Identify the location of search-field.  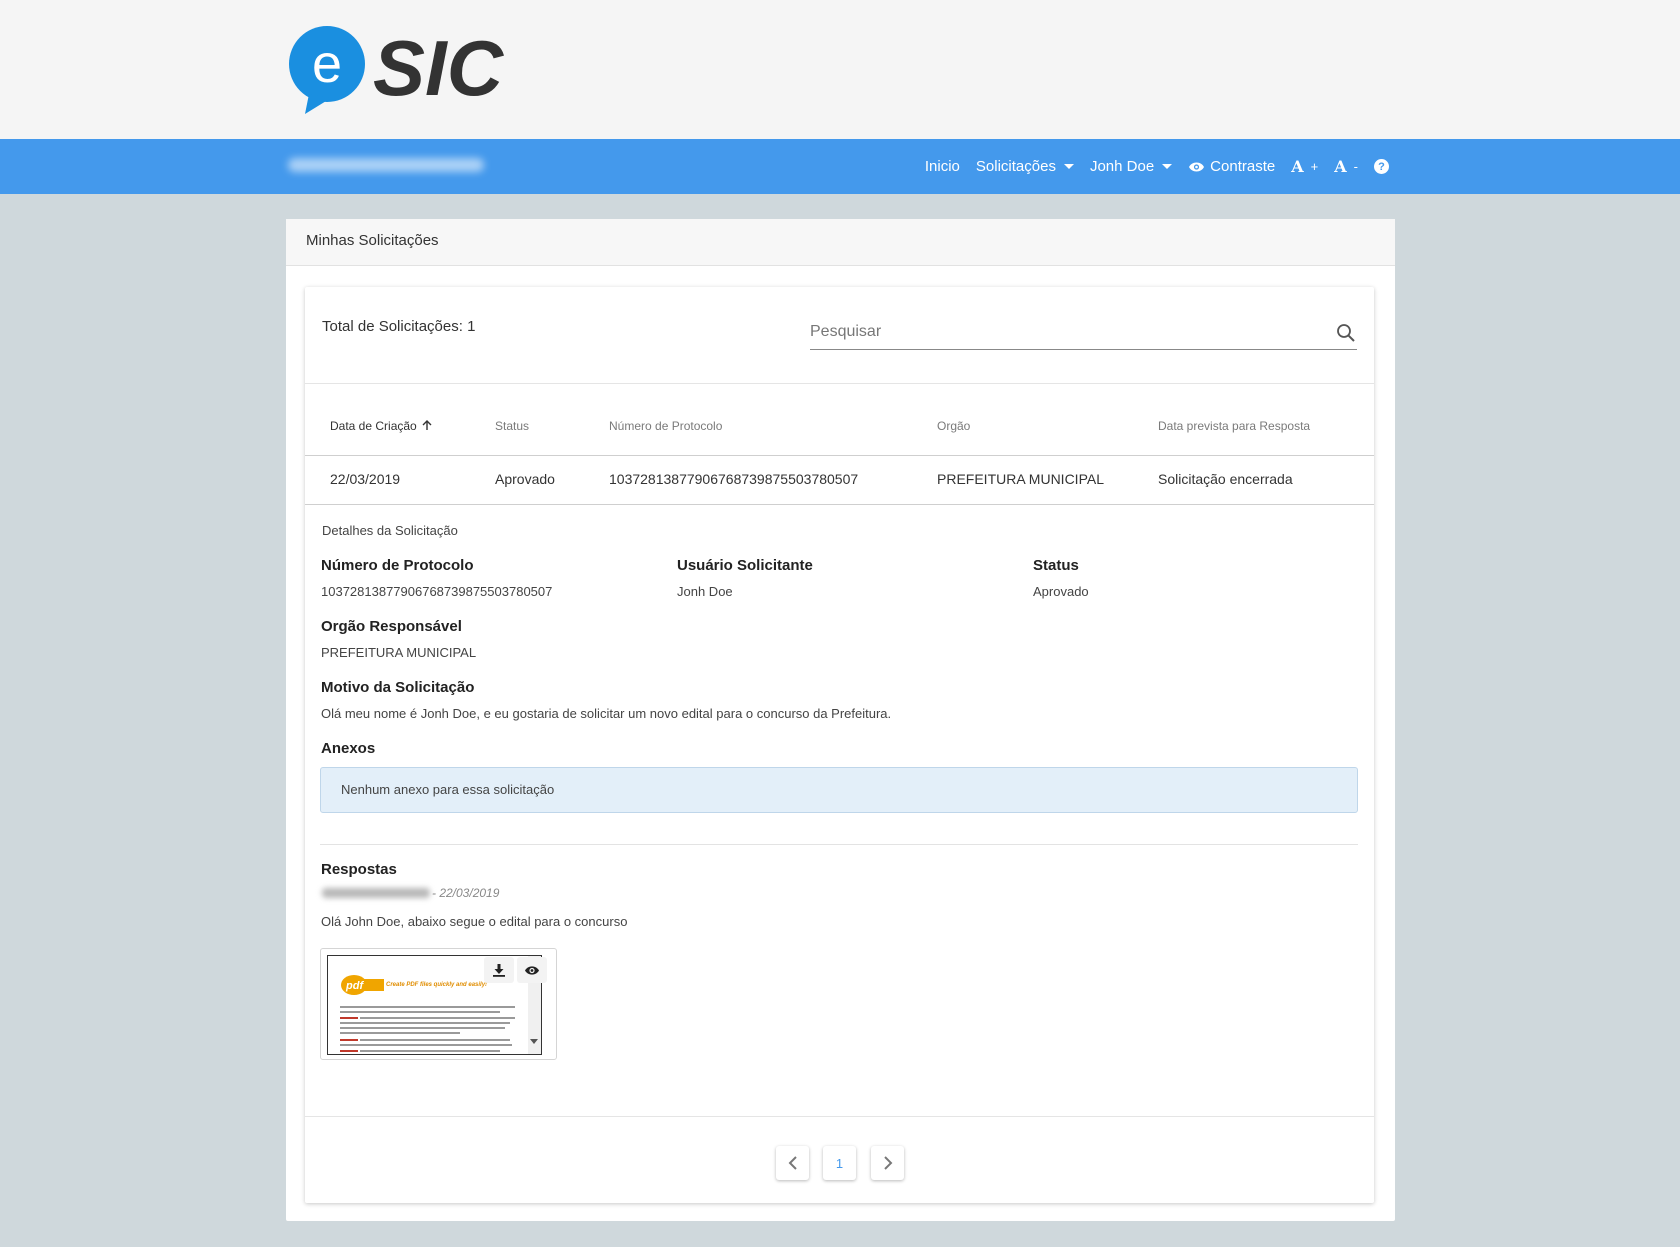
(1083, 332).